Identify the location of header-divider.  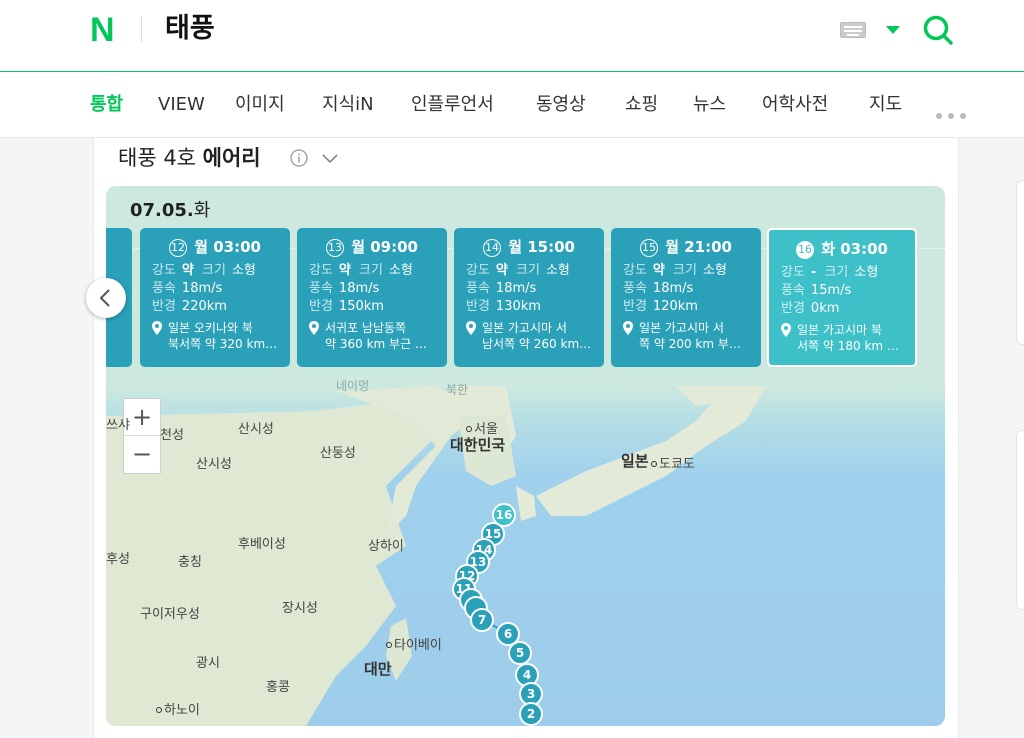
(141, 29).